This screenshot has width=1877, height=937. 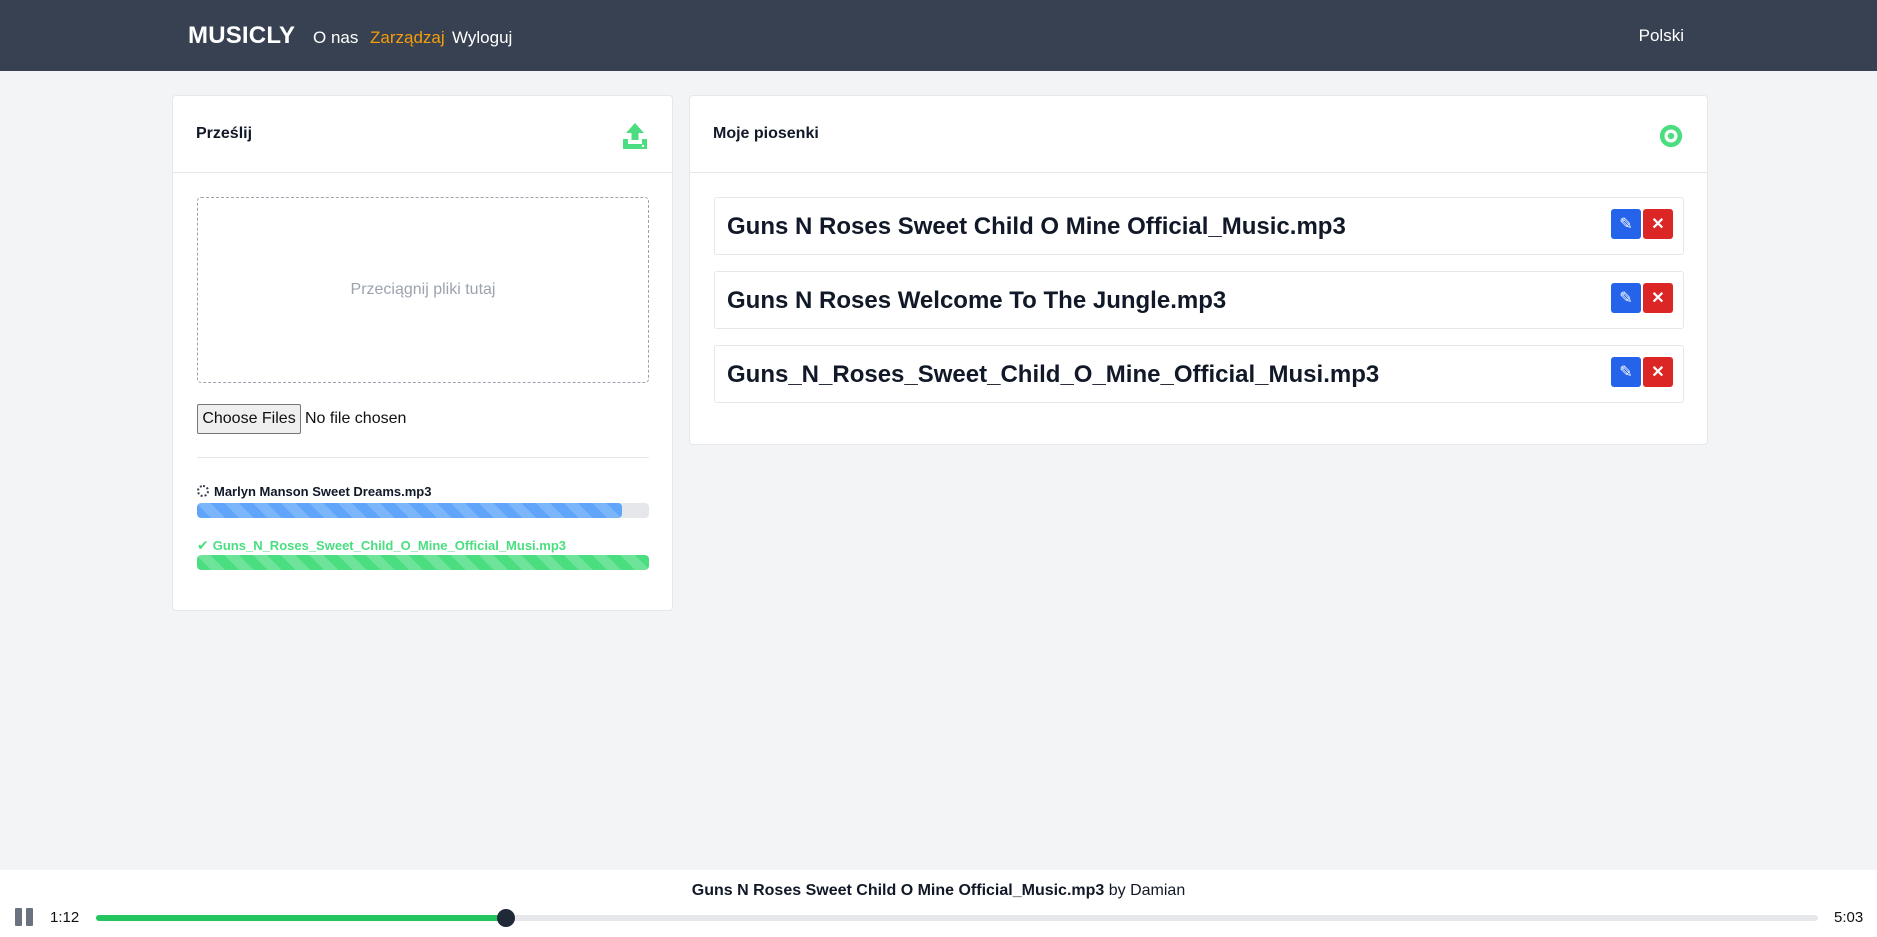 What do you see at coordinates (635, 136) in the screenshot?
I see `upload-icon` at bounding box center [635, 136].